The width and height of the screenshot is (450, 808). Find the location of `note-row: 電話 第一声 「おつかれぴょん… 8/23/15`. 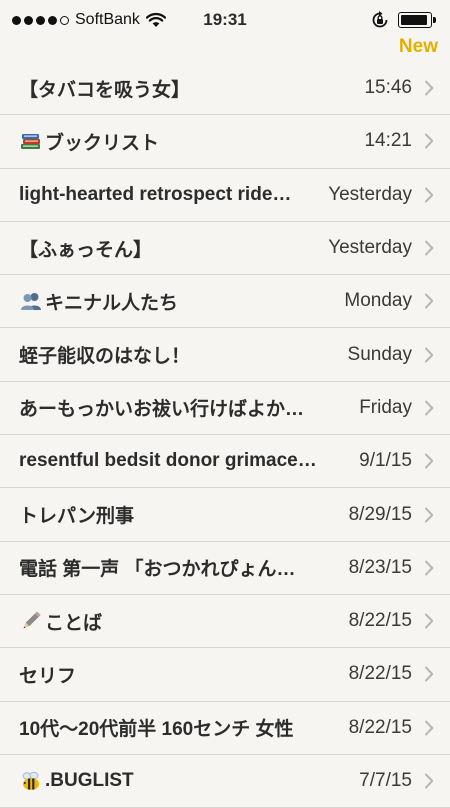

note-row: 電話 第一声 「おつかれぴょん… 8/23/15 is located at coordinates (225, 568).